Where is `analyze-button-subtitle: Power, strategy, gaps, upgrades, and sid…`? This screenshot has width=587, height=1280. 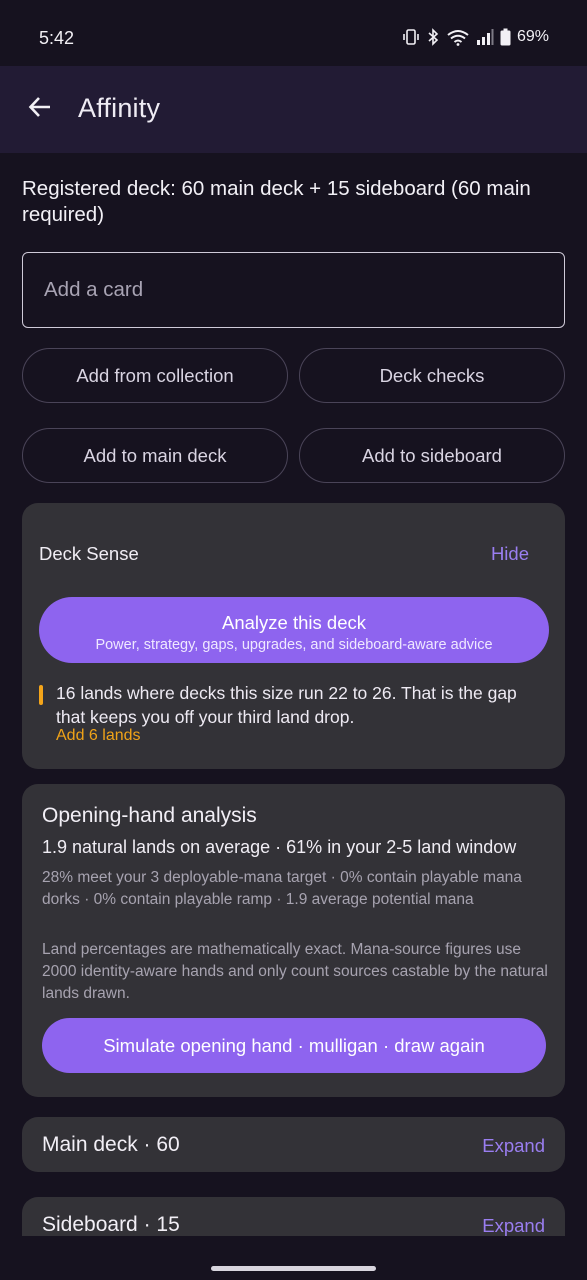 analyze-button-subtitle: Power, strategy, gaps, upgrades, and sid… is located at coordinates (294, 645).